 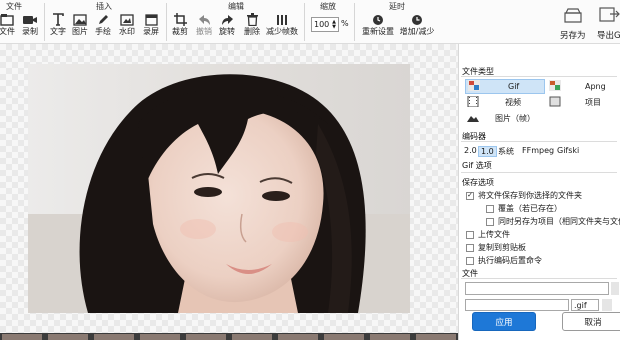 What do you see at coordinates (417, 31) in the screenshot?
I see `adjust-delay-label: 增加/减少` at bounding box center [417, 31].